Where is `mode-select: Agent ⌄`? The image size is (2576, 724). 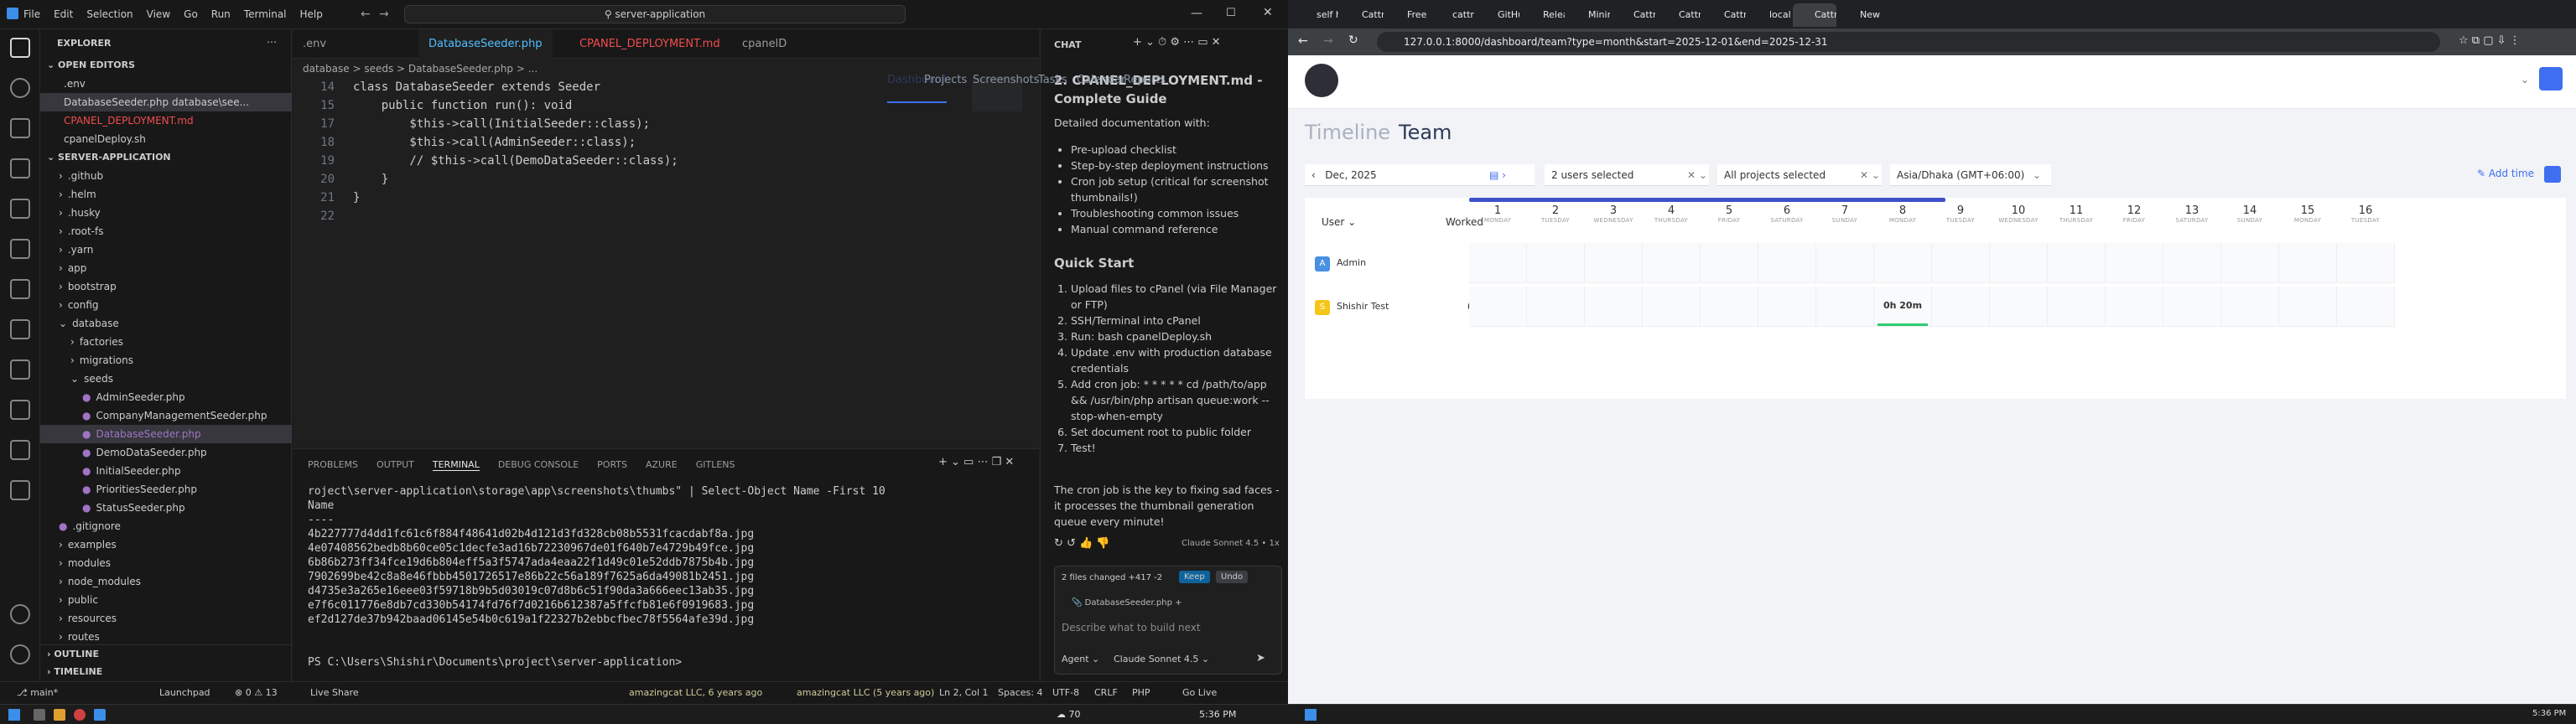 mode-select: Agent ⌄ is located at coordinates (1080, 659).